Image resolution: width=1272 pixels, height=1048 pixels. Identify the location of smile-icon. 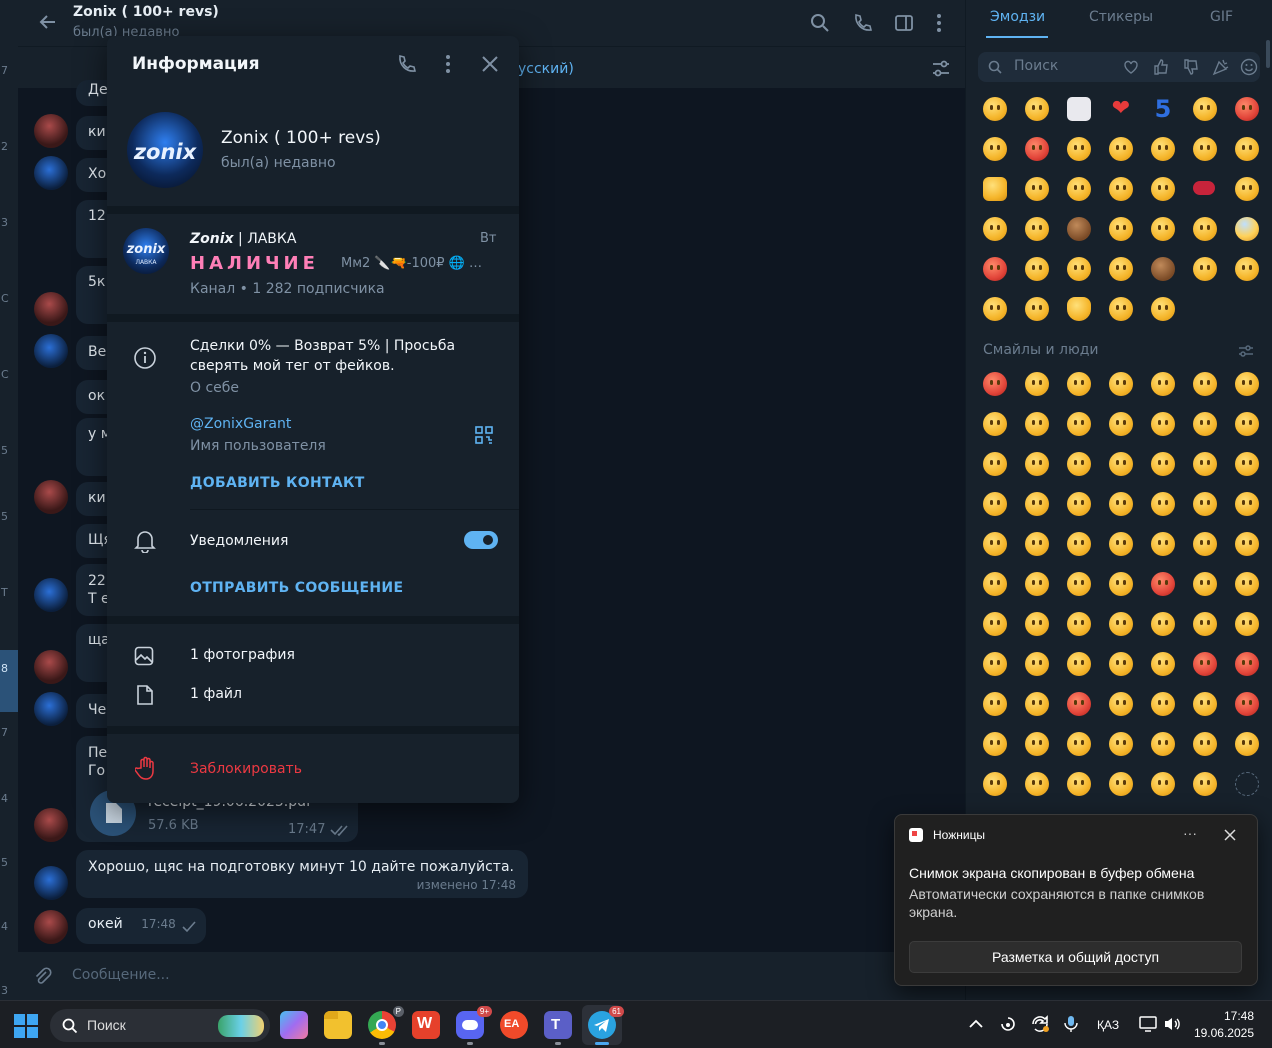
(1249, 67).